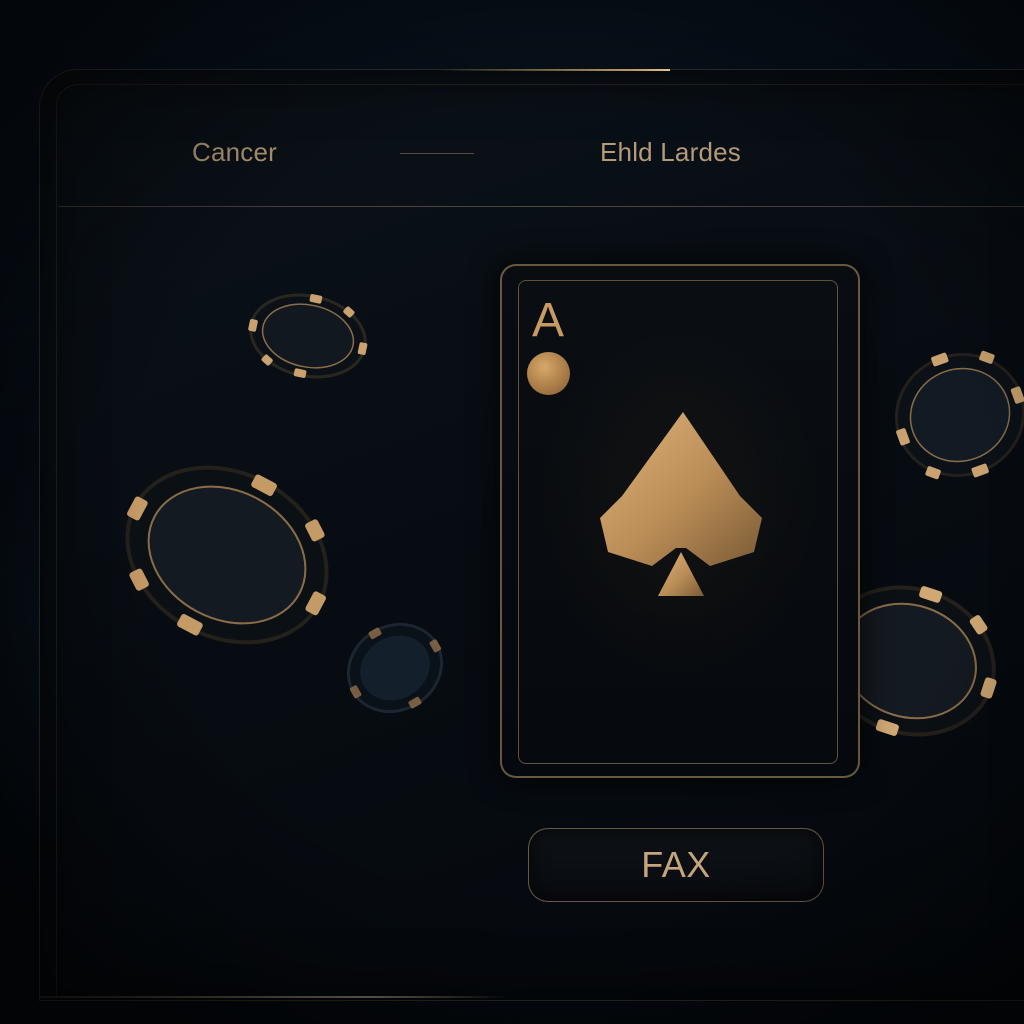 The width and height of the screenshot is (1024, 1024). Describe the element at coordinates (555, 70) in the screenshot. I see `top-edge-glint` at that location.